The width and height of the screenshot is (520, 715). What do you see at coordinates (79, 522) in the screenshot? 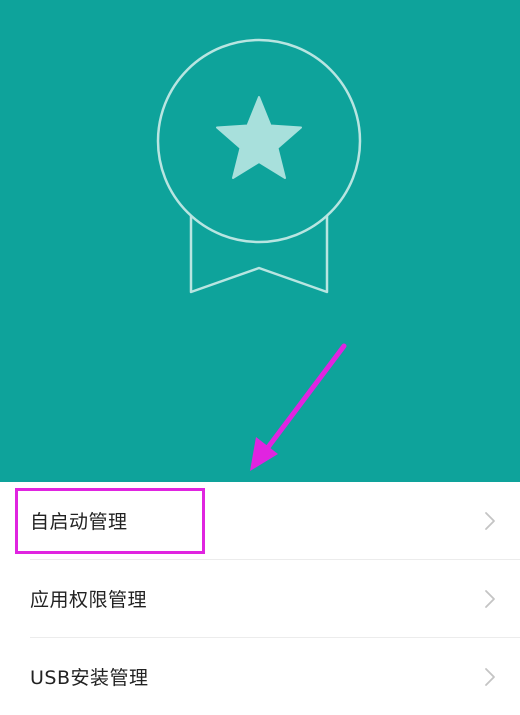
I see `auto-start-label: 自启动管理` at bounding box center [79, 522].